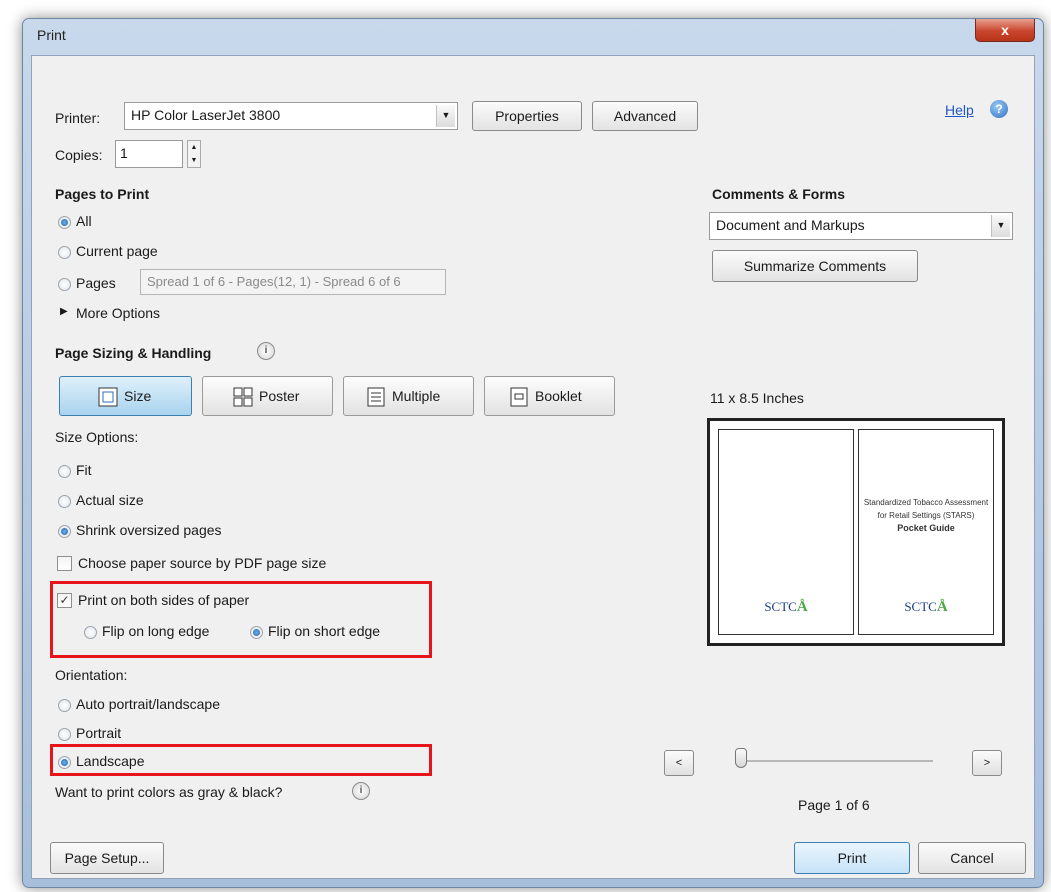 Image resolution: width=1051 pixels, height=892 pixels. Describe the element at coordinates (959, 110) in the screenshot. I see `help-link: Help` at that location.